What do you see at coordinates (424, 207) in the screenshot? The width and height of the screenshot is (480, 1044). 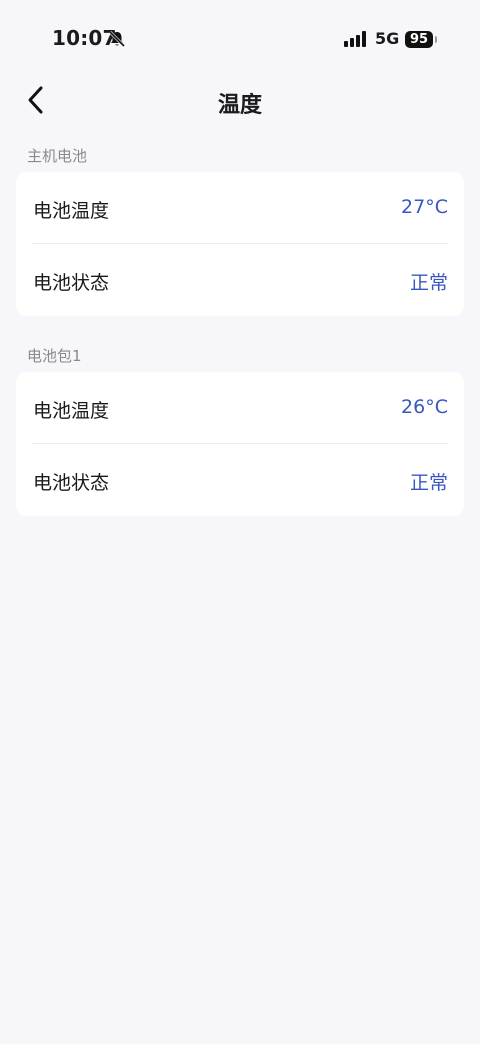 I see `temperature-value: 27°C` at bounding box center [424, 207].